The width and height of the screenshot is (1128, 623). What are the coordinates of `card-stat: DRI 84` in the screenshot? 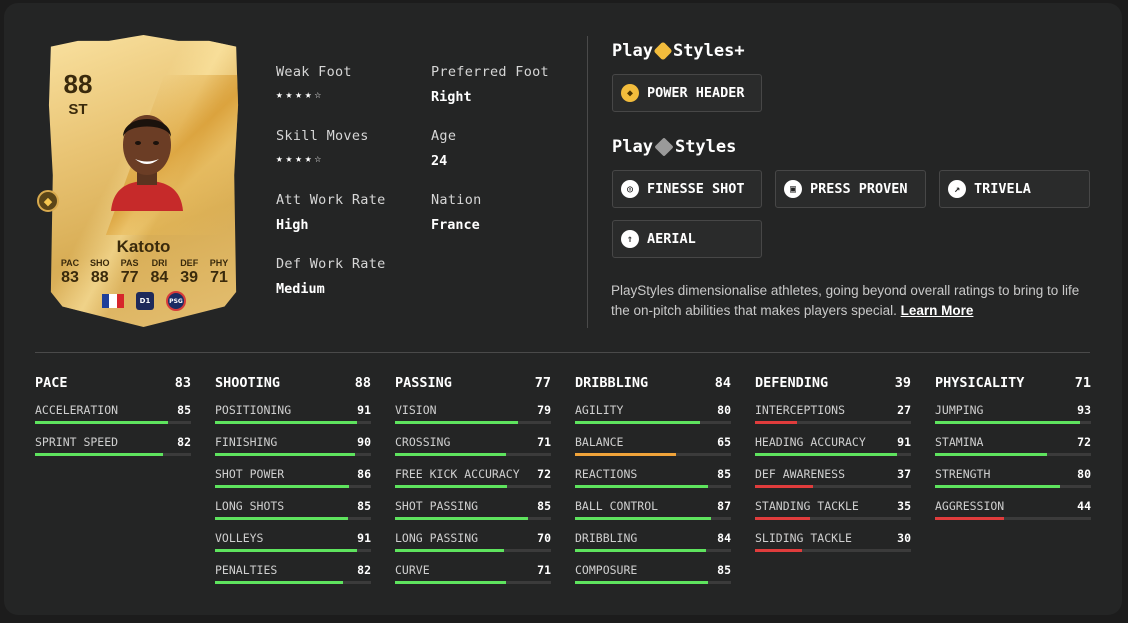 It's located at (159, 272).